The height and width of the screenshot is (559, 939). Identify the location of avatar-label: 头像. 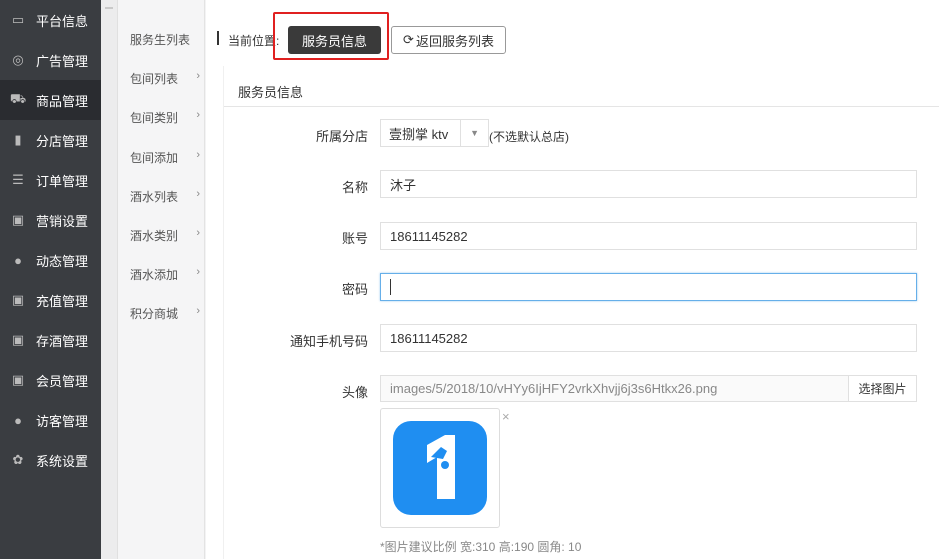
(354, 392).